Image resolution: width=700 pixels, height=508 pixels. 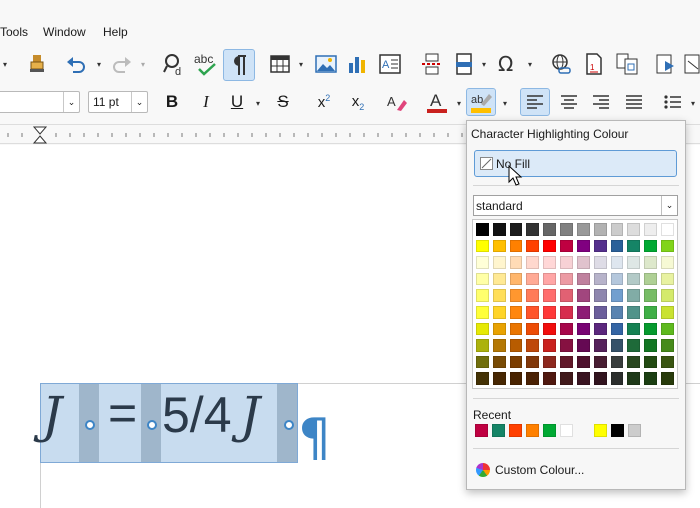 I want to click on align-center-button, so click(x=569, y=102).